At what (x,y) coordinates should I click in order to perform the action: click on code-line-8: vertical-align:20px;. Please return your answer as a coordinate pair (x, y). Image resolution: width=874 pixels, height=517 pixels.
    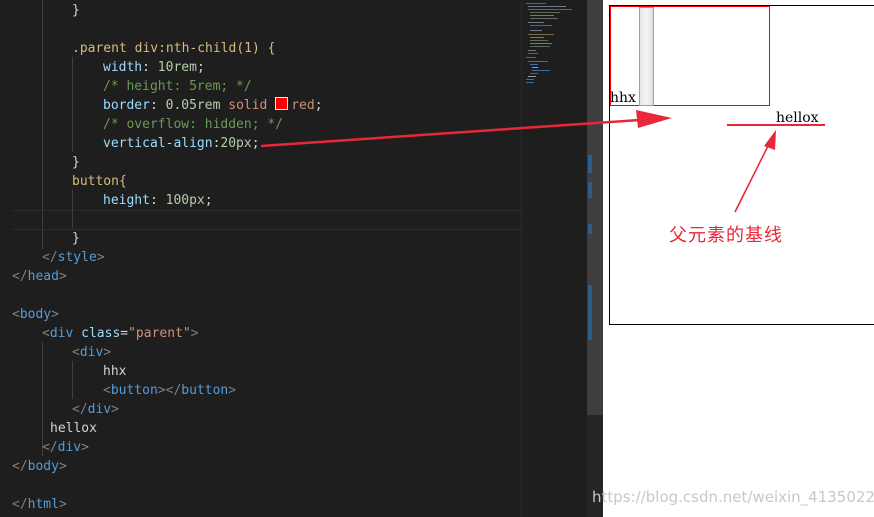
    Looking at the image, I should click on (181, 143).